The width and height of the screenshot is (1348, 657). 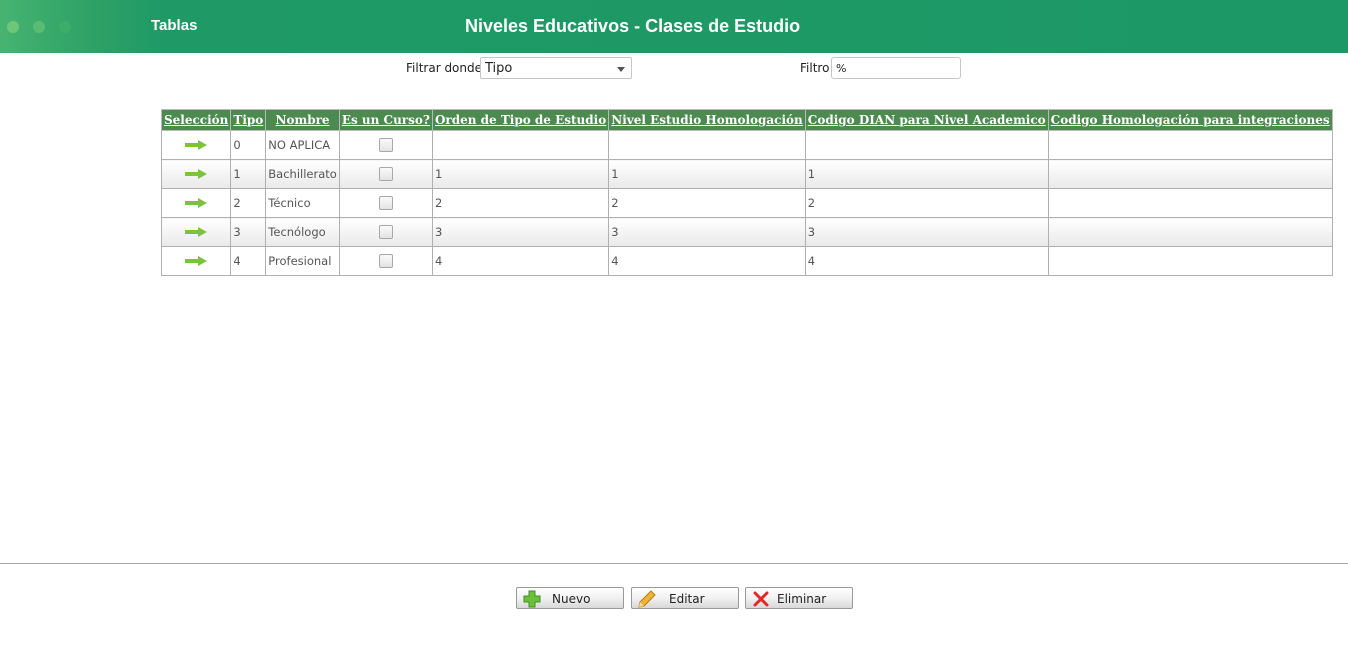 What do you see at coordinates (707, 174) in the screenshot?
I see `cell-nivel: 1` at bounding box center [707, 174].